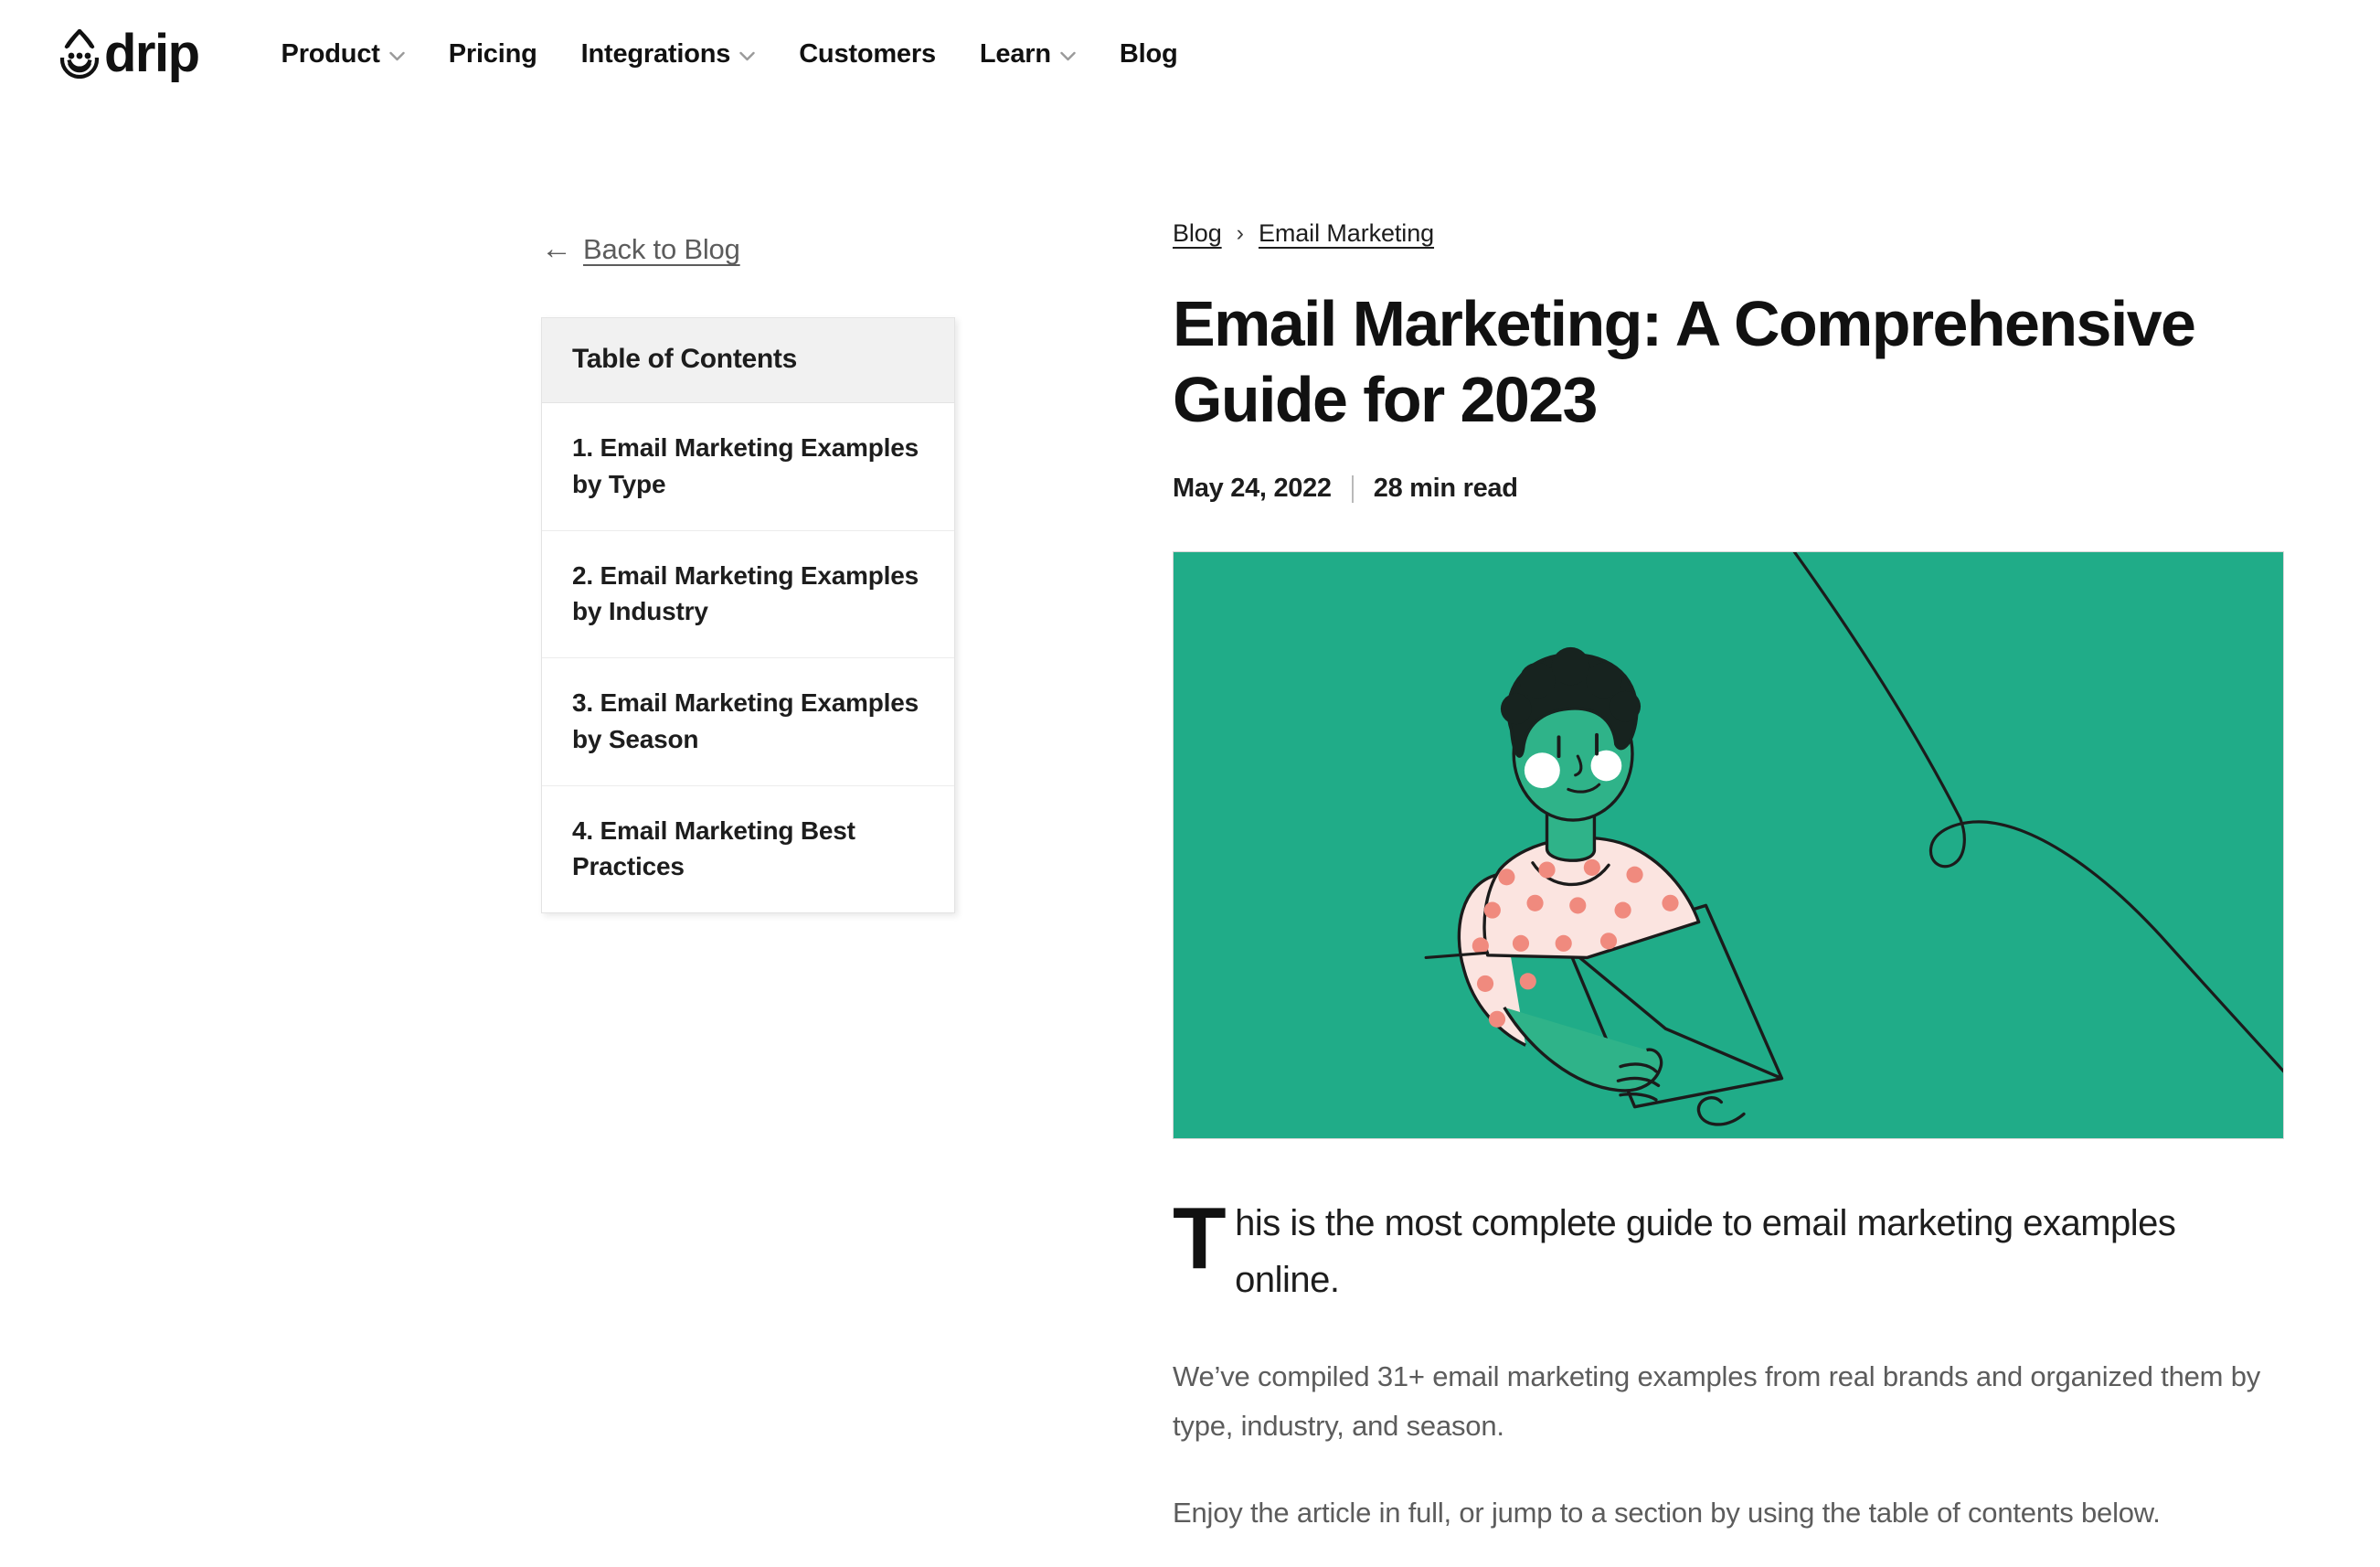 The height and width of the screenshot is (1567, 2380). I want to click on publish-date: May 24, 2022, so click(1252, 489).